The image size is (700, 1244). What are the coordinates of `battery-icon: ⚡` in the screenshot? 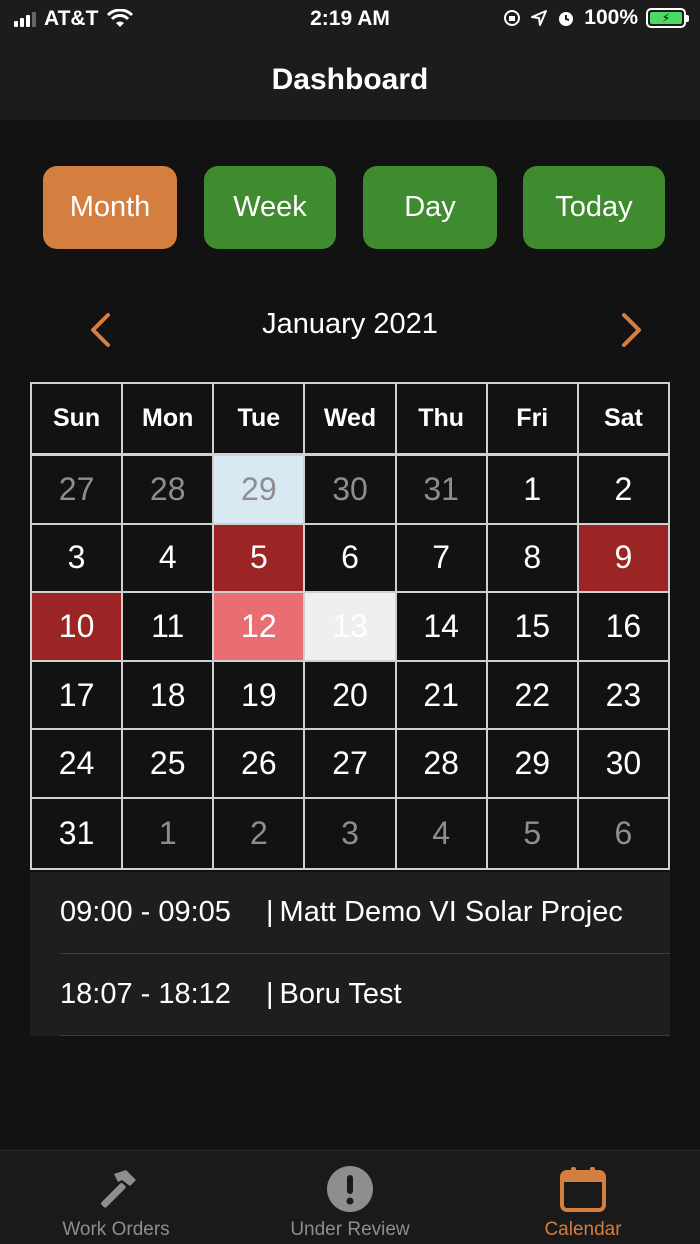 It's located at (667, 18).